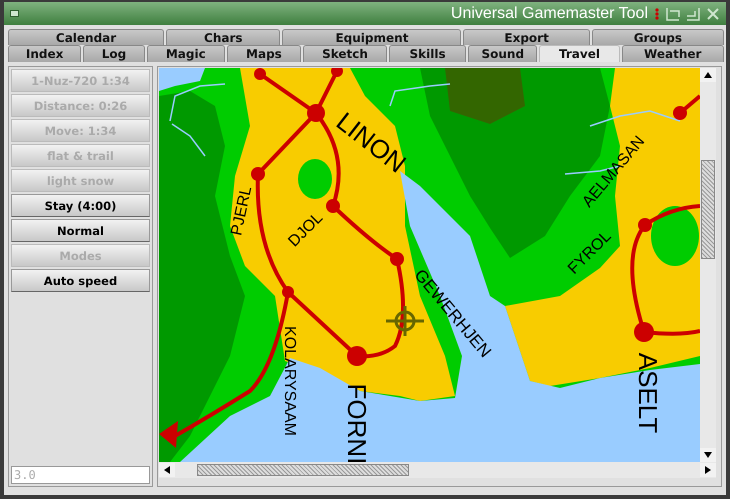 The image size is (730, 499). I want to click on tab: Skills, so click(427, 53).